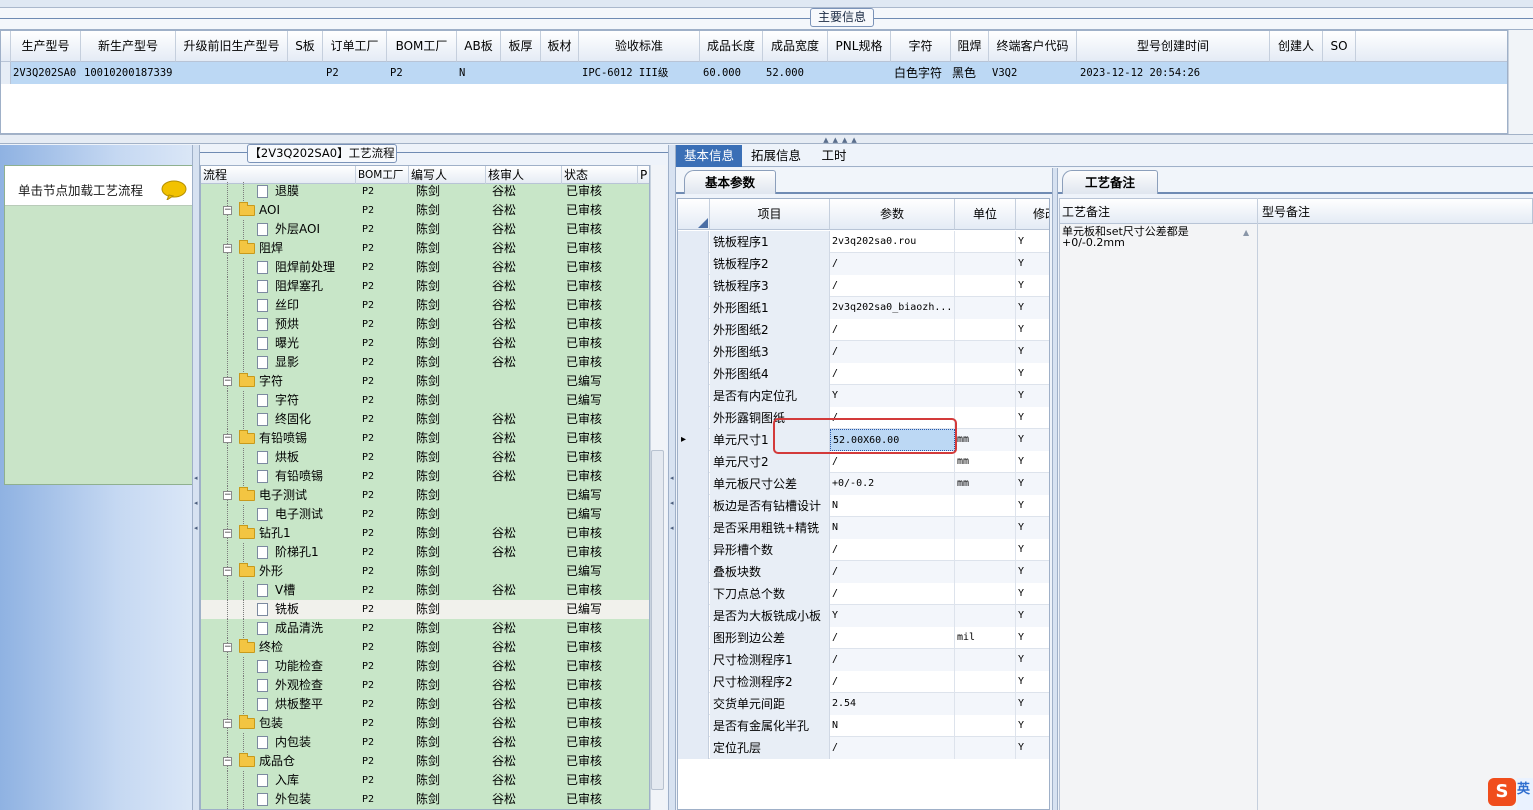  What do you see at coordinates (892, 214) in the screenshot?
I see `col-param: 参数` at bounding box center [892, 214].